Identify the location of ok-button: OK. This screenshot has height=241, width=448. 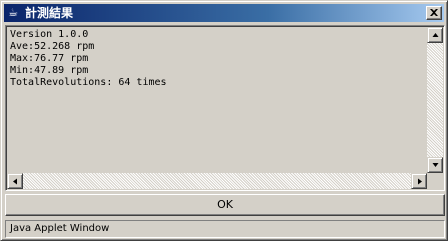
(225, 205).